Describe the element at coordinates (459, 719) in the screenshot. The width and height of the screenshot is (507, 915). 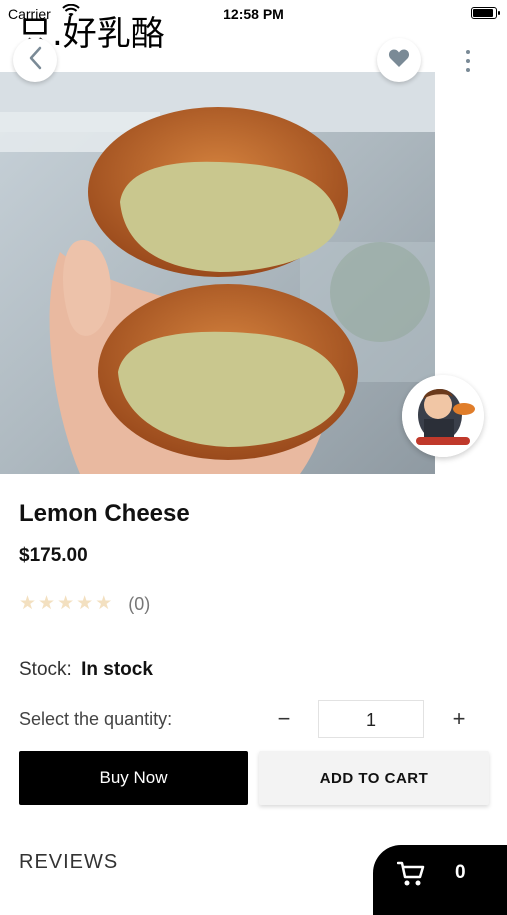
I see `quantity-increase-button: +` at that location.